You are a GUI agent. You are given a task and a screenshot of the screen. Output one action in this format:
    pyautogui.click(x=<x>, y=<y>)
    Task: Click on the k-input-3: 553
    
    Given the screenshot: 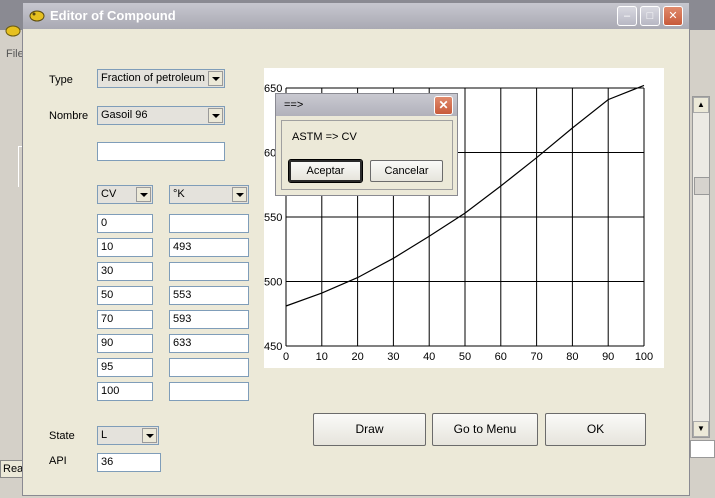 What is the action you would take?
    pyautogui.click(x=209, y=295)
    